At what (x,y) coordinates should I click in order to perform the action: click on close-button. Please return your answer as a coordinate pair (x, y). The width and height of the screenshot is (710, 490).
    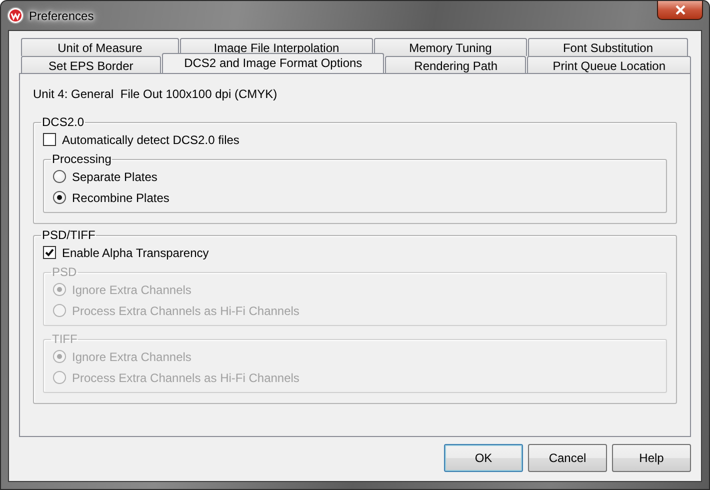
    Looking at the image, I should click on (680, 10).